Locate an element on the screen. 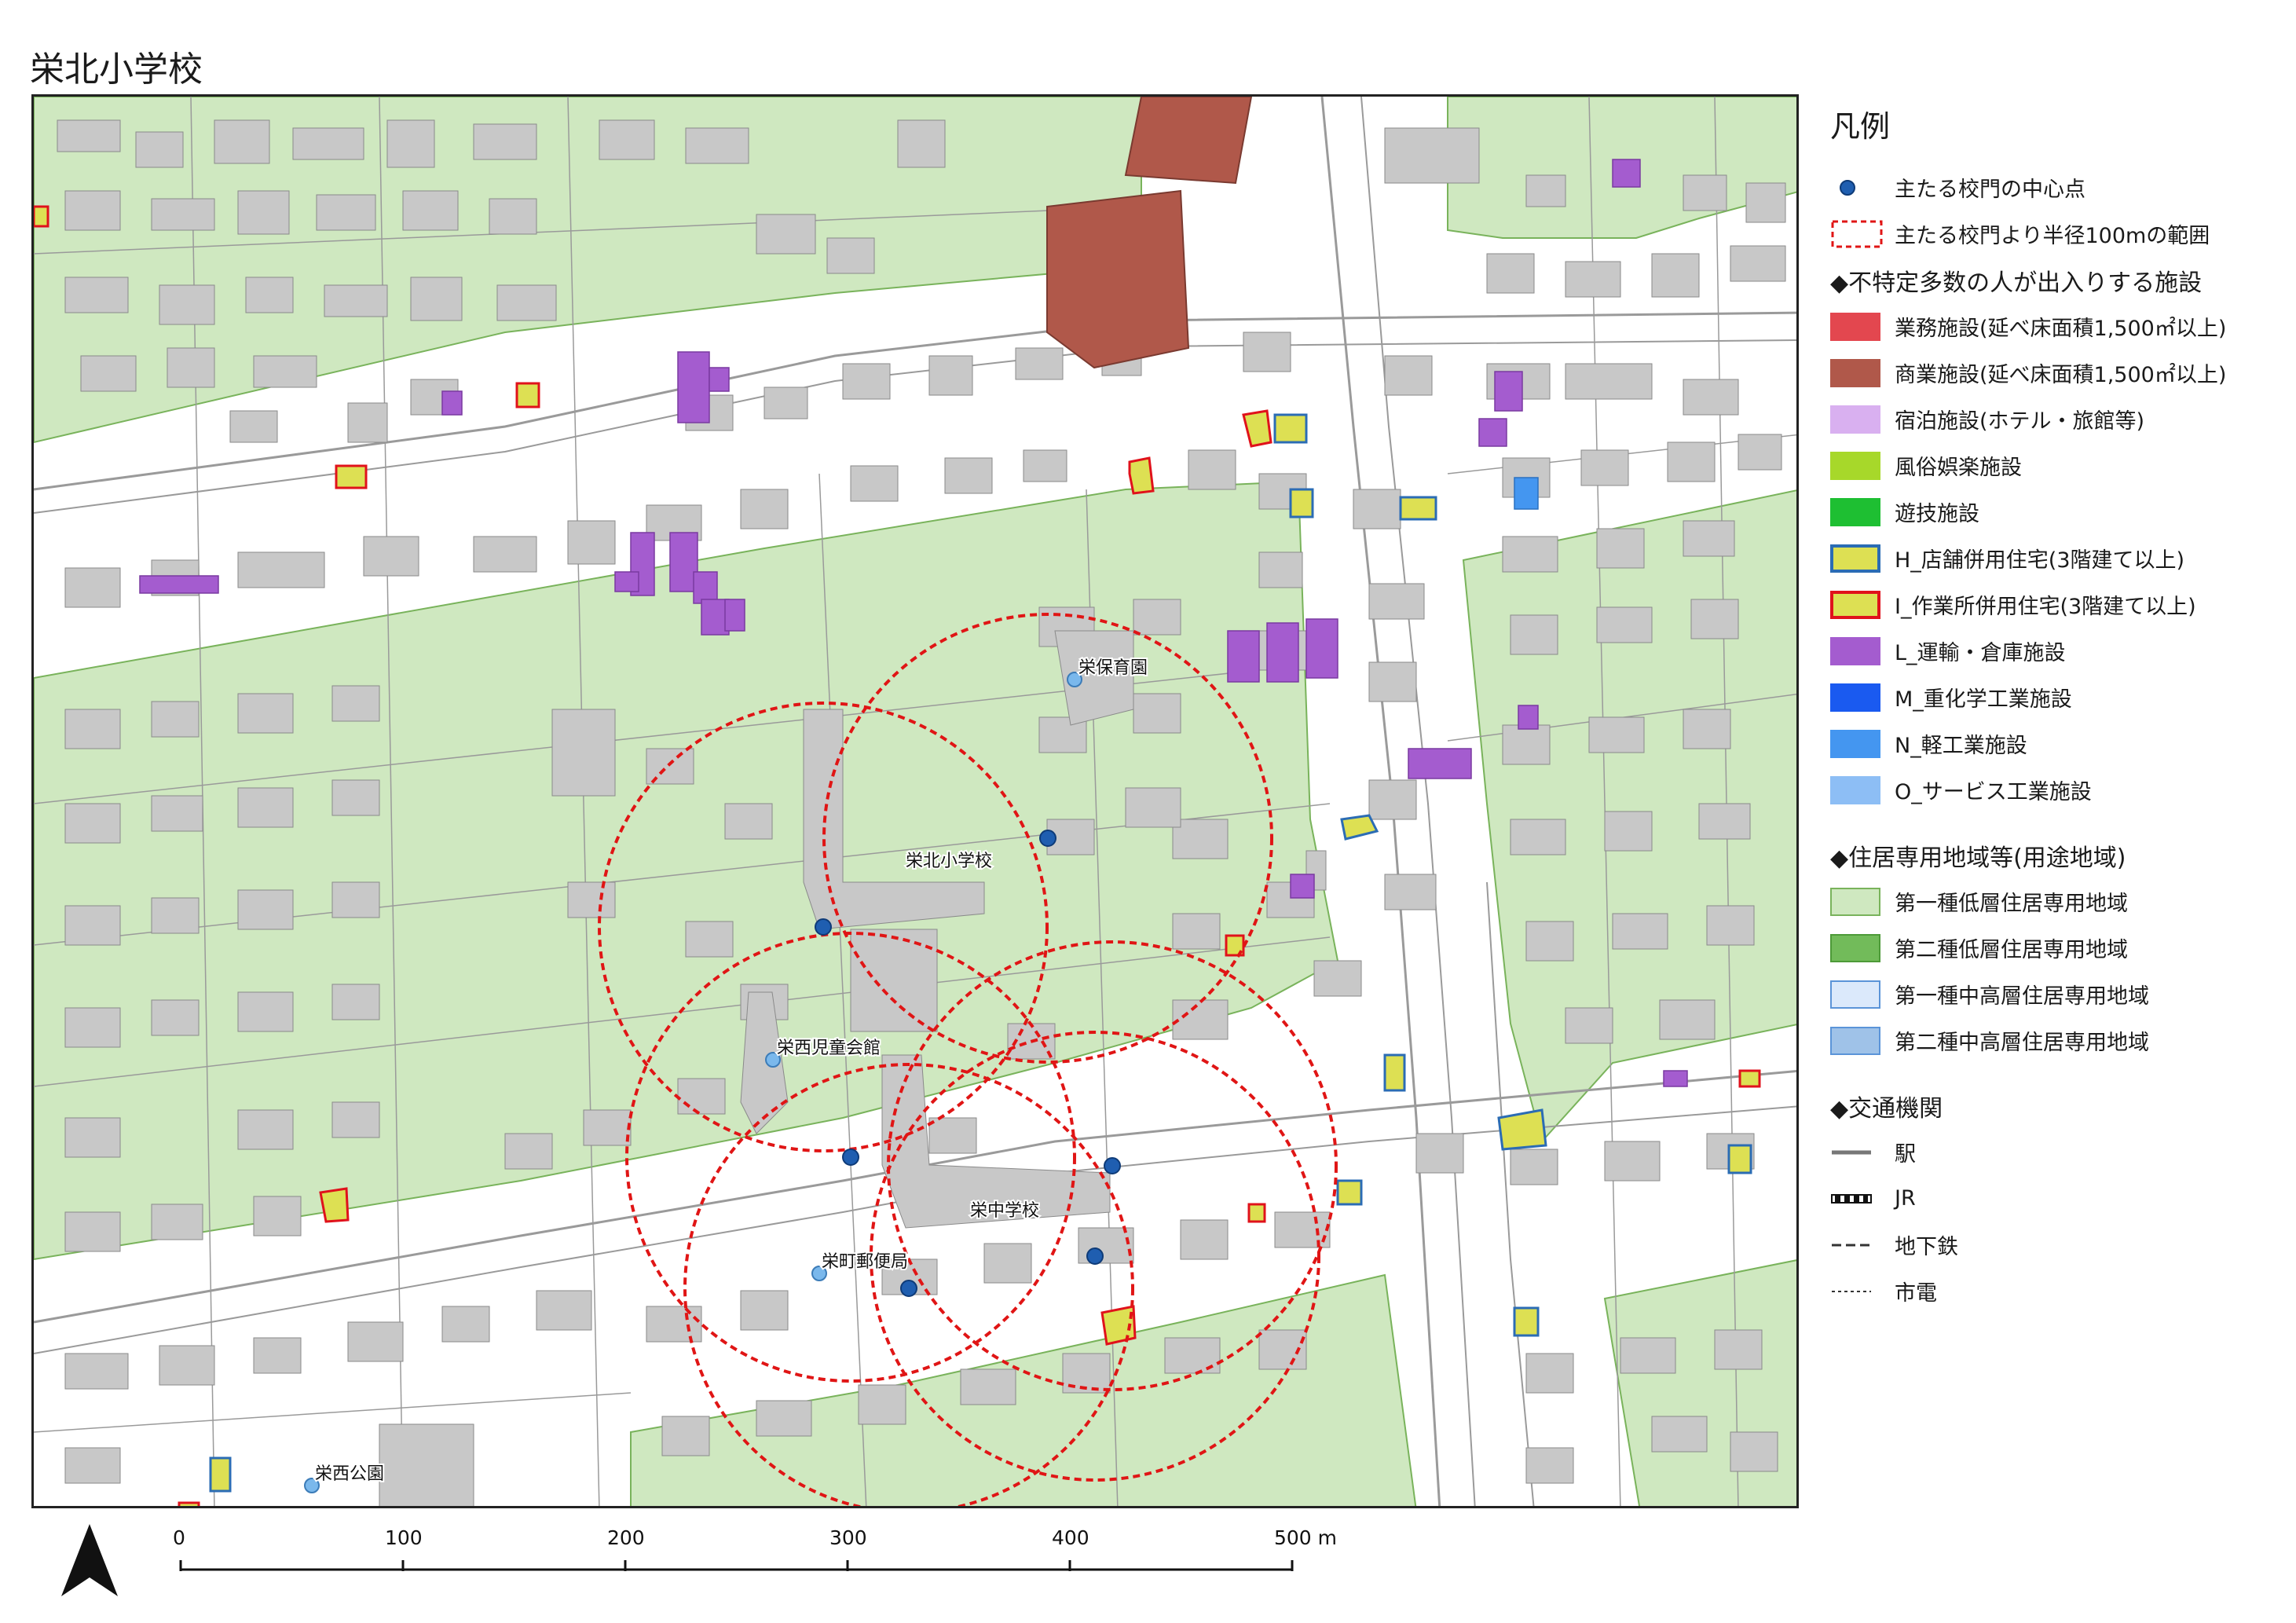 This screenshot has width=2296, height=1623. legend-amusement-label: 遊技施設 is located at coordinates (1937, 514).